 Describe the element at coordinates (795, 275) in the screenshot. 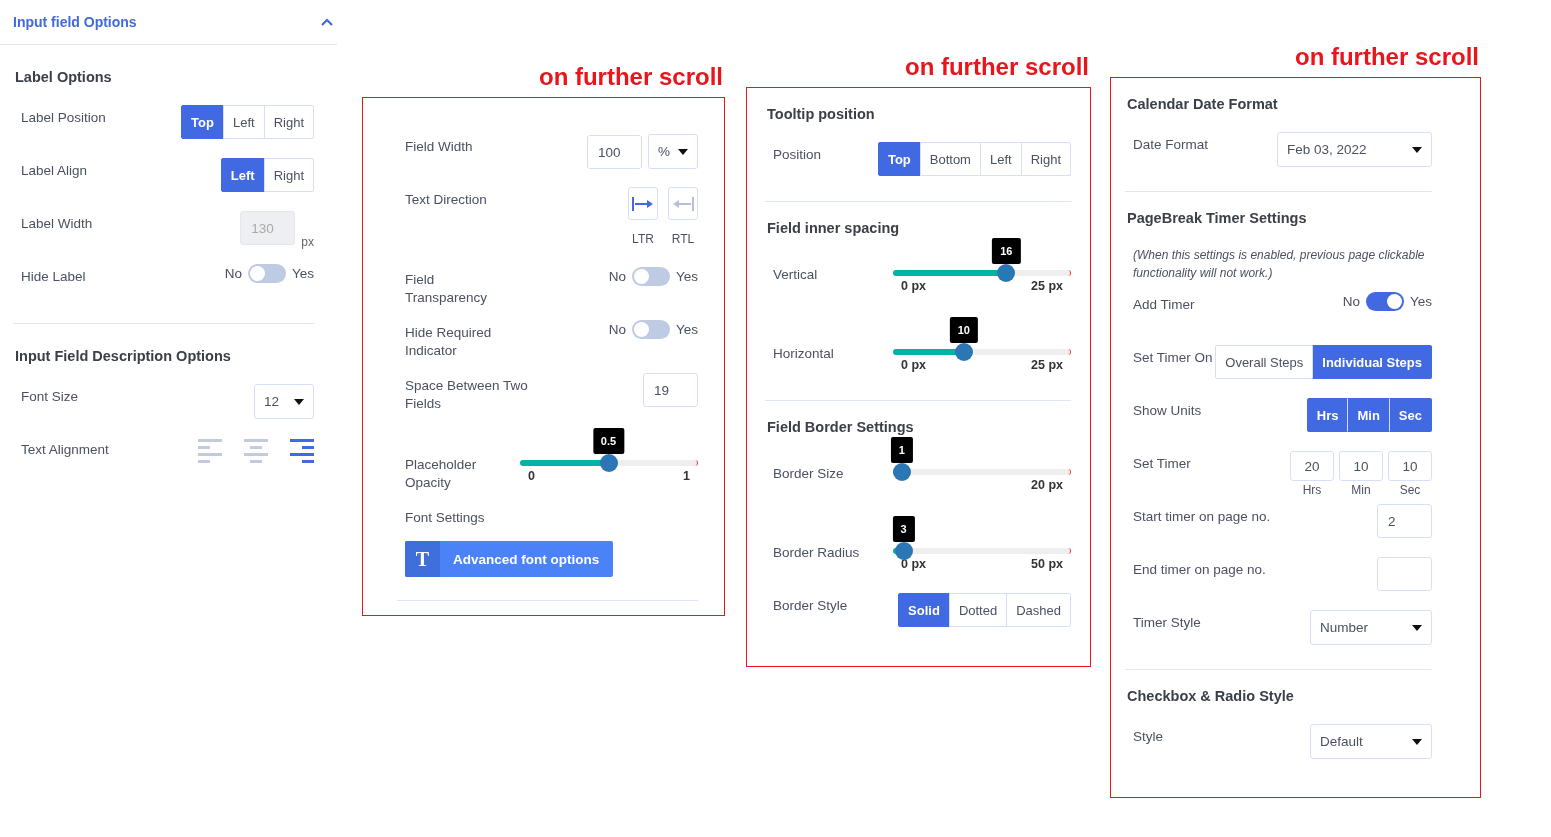

I see `field-label: Vertical` at that location.